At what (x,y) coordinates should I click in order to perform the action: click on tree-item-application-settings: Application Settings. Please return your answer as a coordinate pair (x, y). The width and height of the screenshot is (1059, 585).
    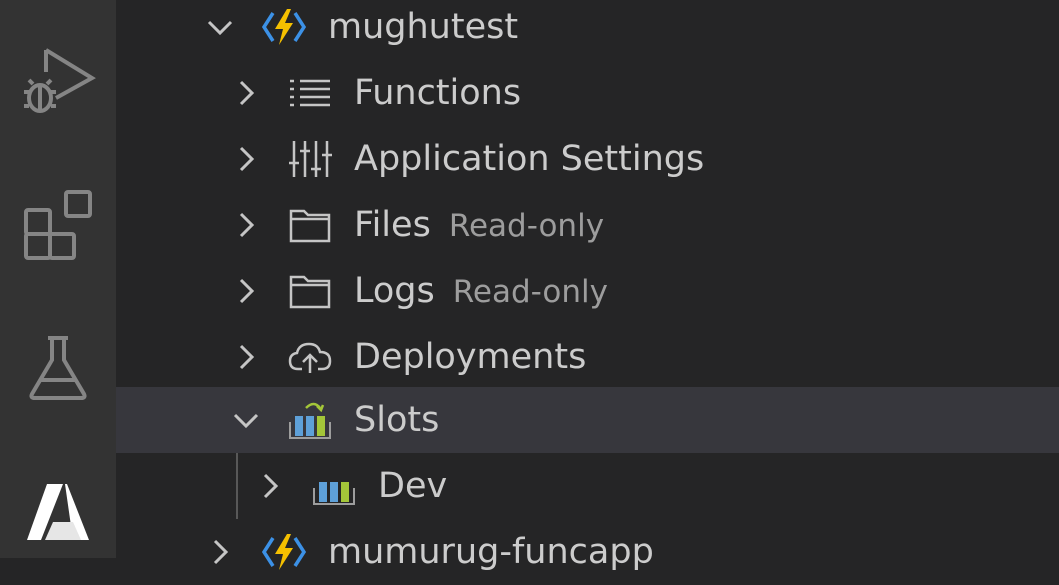
    Looking at the image, I should click on (587, 159).